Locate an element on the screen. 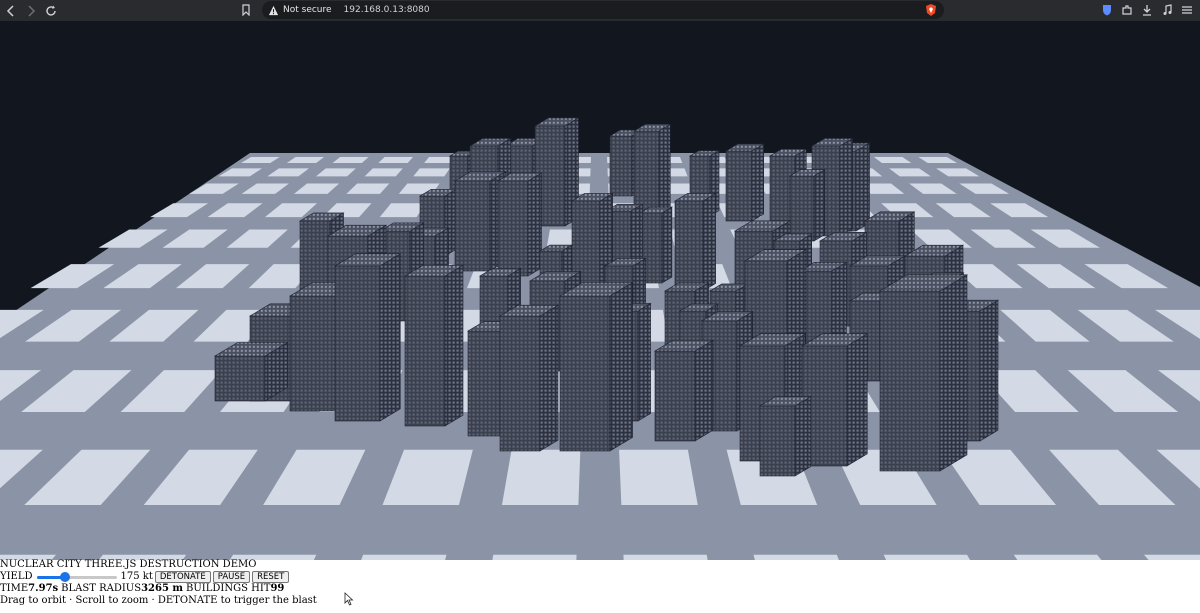  blast-radius-value: 3265 m is located at coordinates (162, 588).